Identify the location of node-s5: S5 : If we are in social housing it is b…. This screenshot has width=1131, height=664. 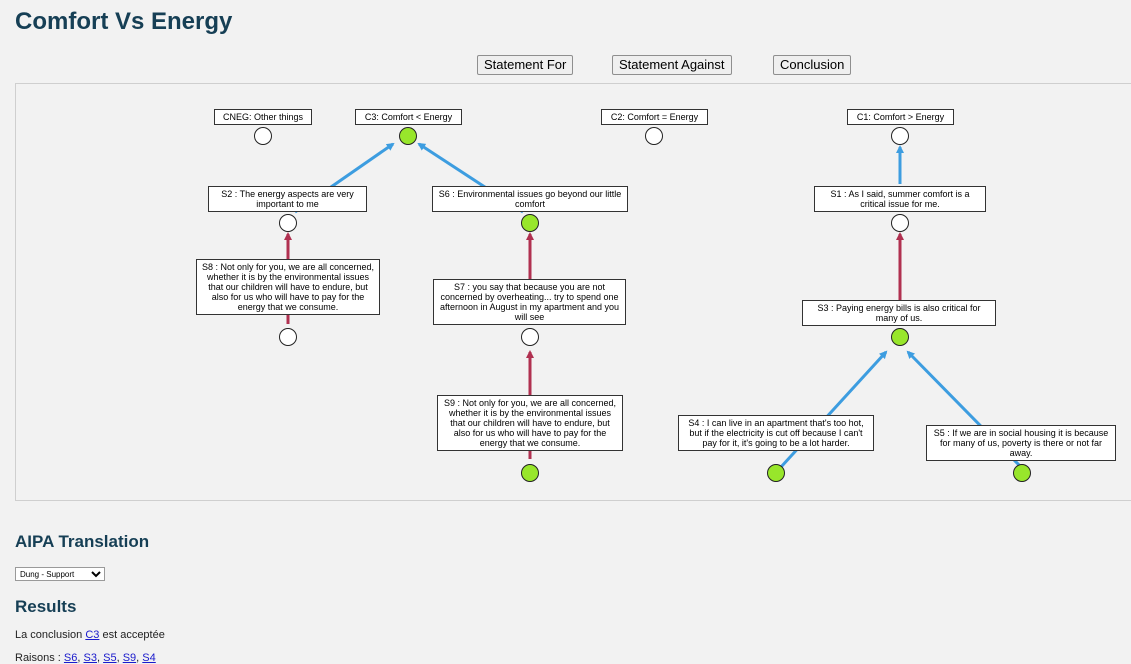
(1021, 443).